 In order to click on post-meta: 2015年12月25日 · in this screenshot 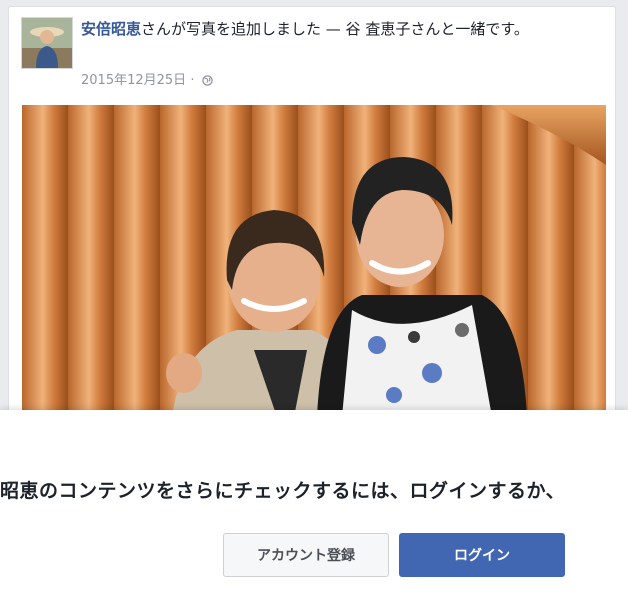, I will do `click(147, 79)`.